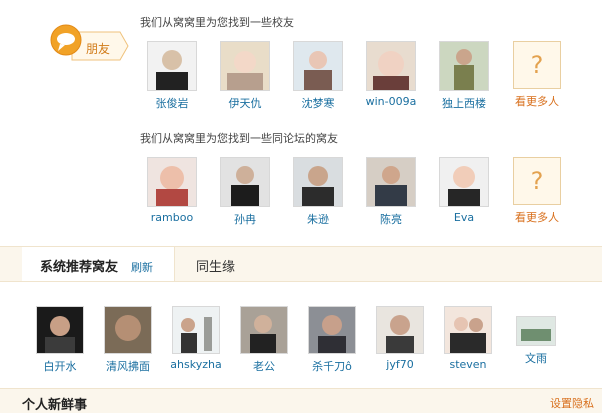 The image size is (602, 413). Describe the element at coordinates (245, 103) in the screenshot. I see `schoolmate-name: 伊天仇` at that location.